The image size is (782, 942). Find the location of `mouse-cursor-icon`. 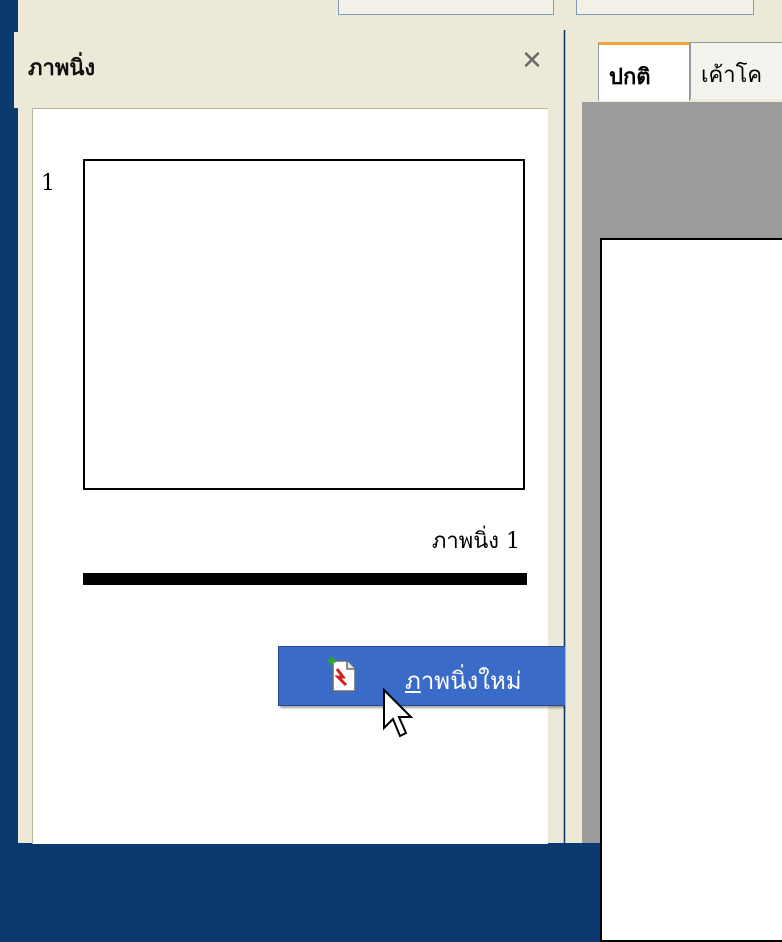

mouse-cursor-icon is located at coordinates (398, 713).